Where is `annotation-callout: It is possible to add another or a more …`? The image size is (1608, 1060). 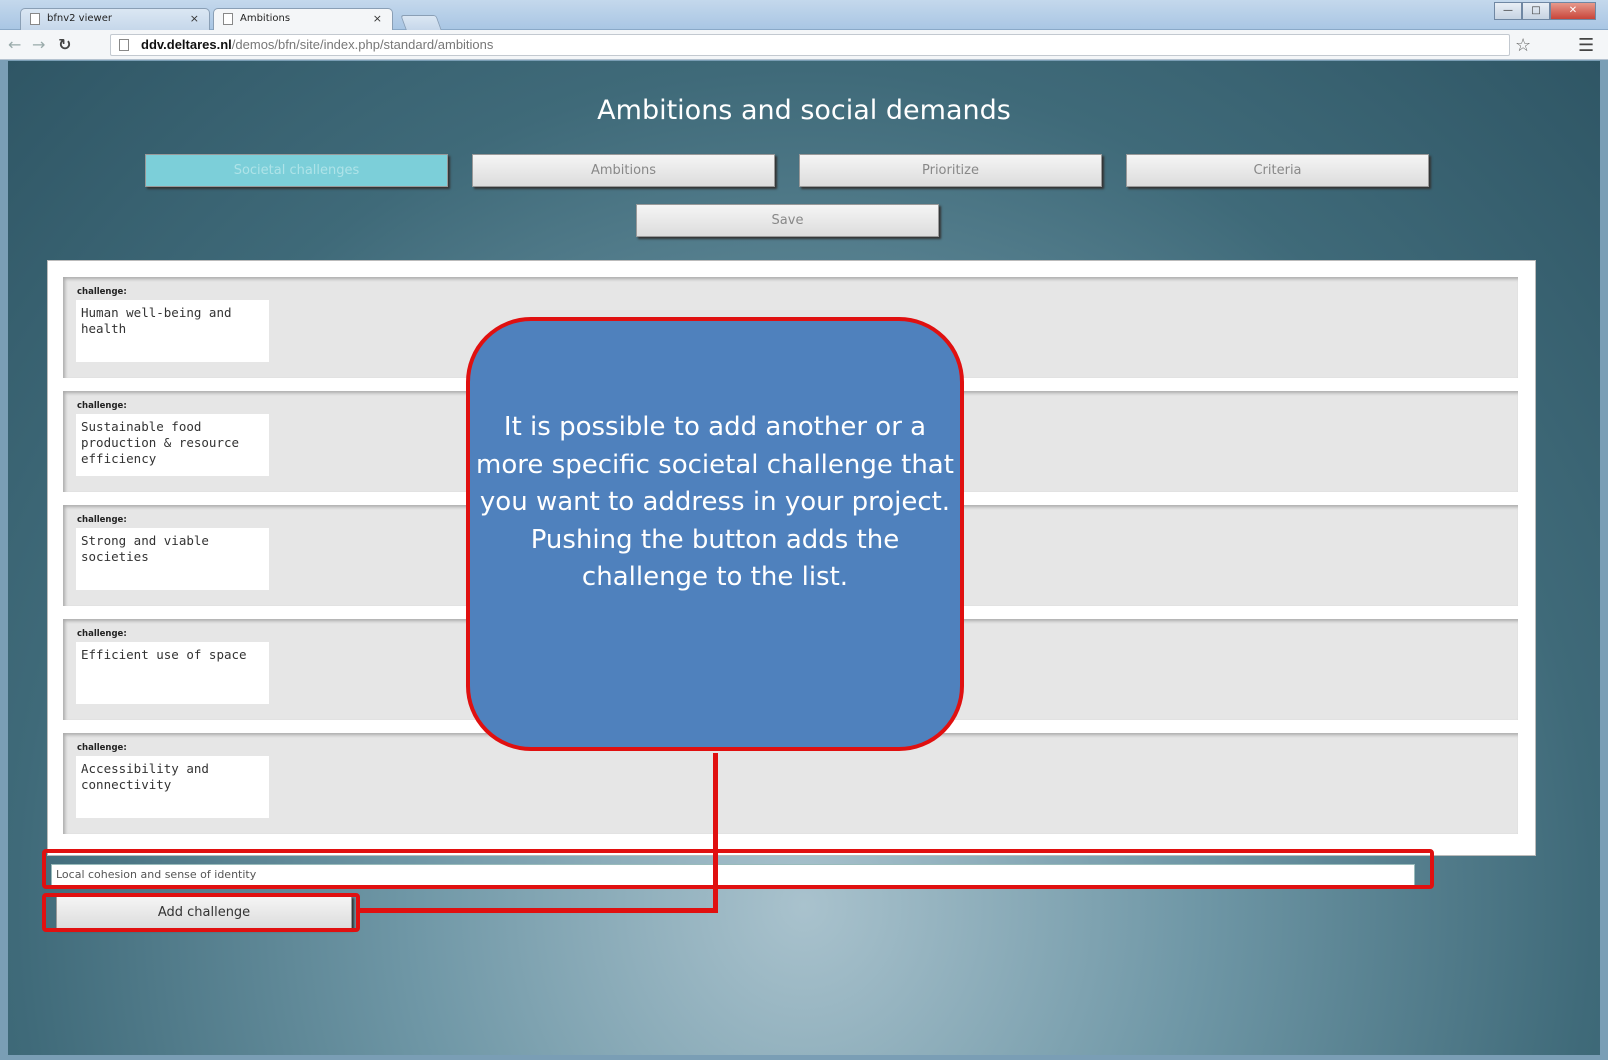 annotation-callout: It is possible to add another or a more … is located at coordinates (715, 534).